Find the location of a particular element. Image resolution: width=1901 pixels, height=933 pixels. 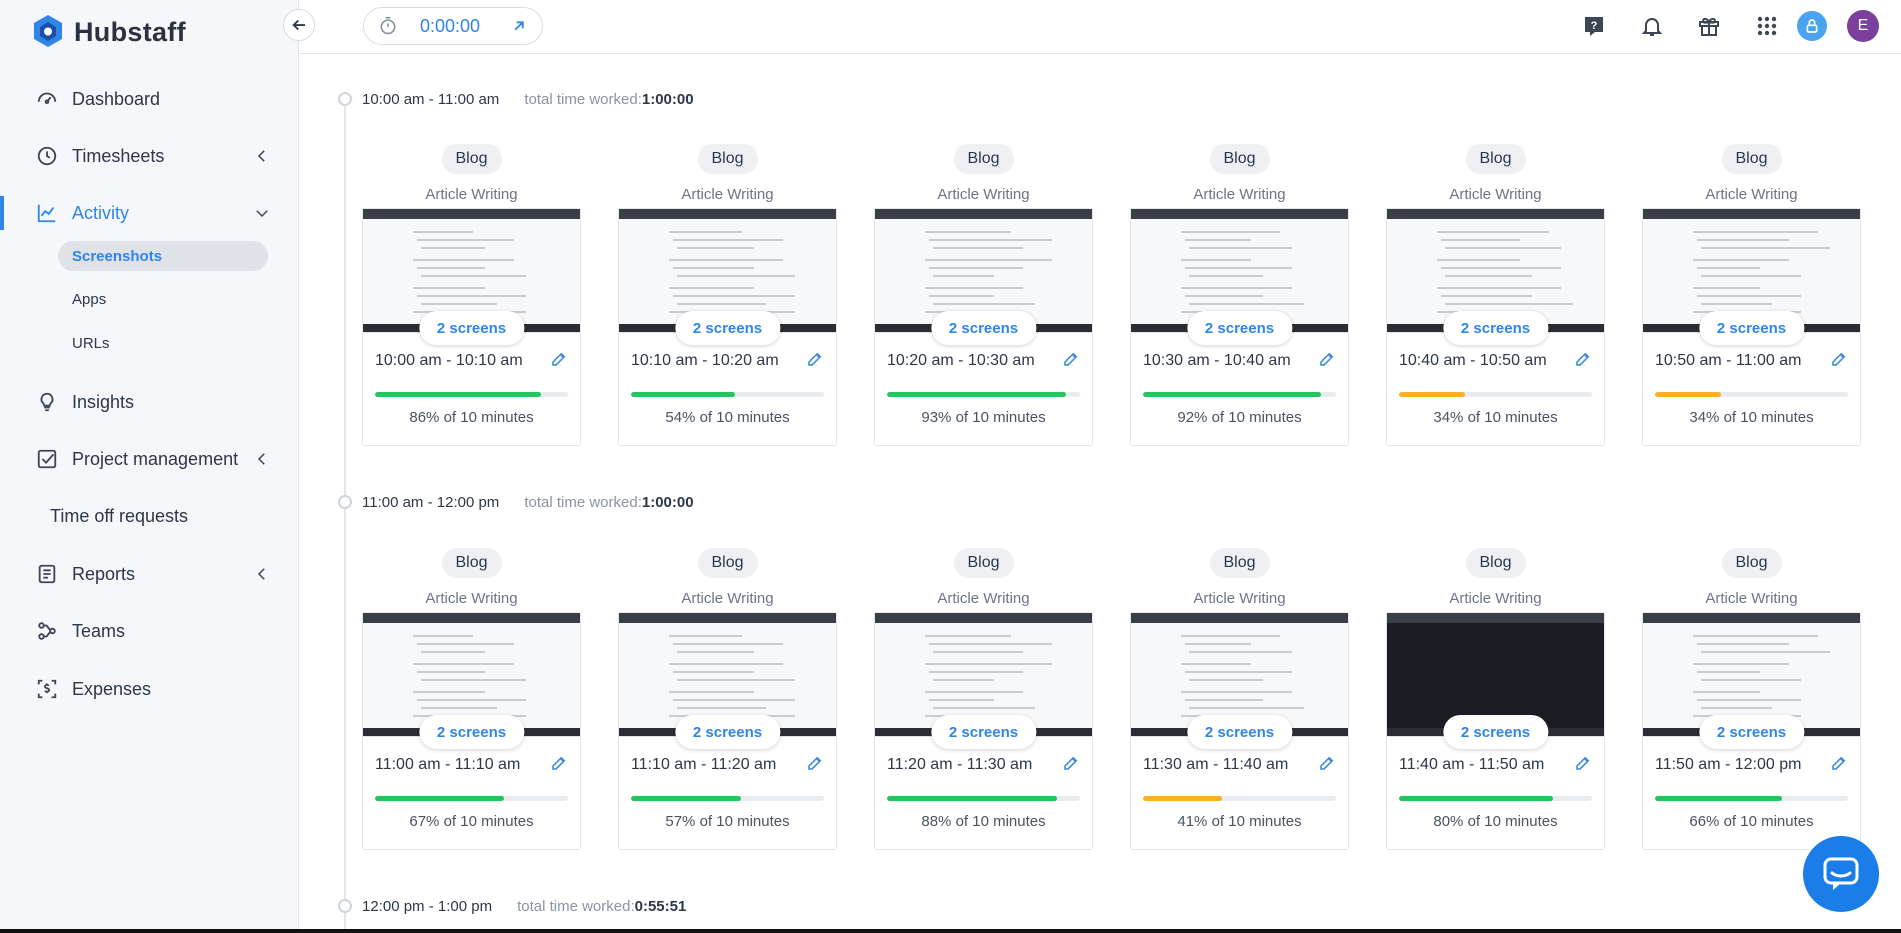

collapse-sidebar-button is located at coordinates (299, 25).